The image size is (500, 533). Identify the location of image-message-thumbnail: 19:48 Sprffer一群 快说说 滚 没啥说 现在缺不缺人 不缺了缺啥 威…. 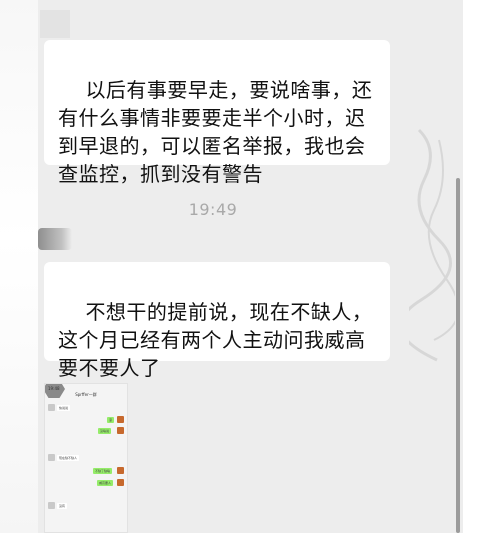
(86, 458).